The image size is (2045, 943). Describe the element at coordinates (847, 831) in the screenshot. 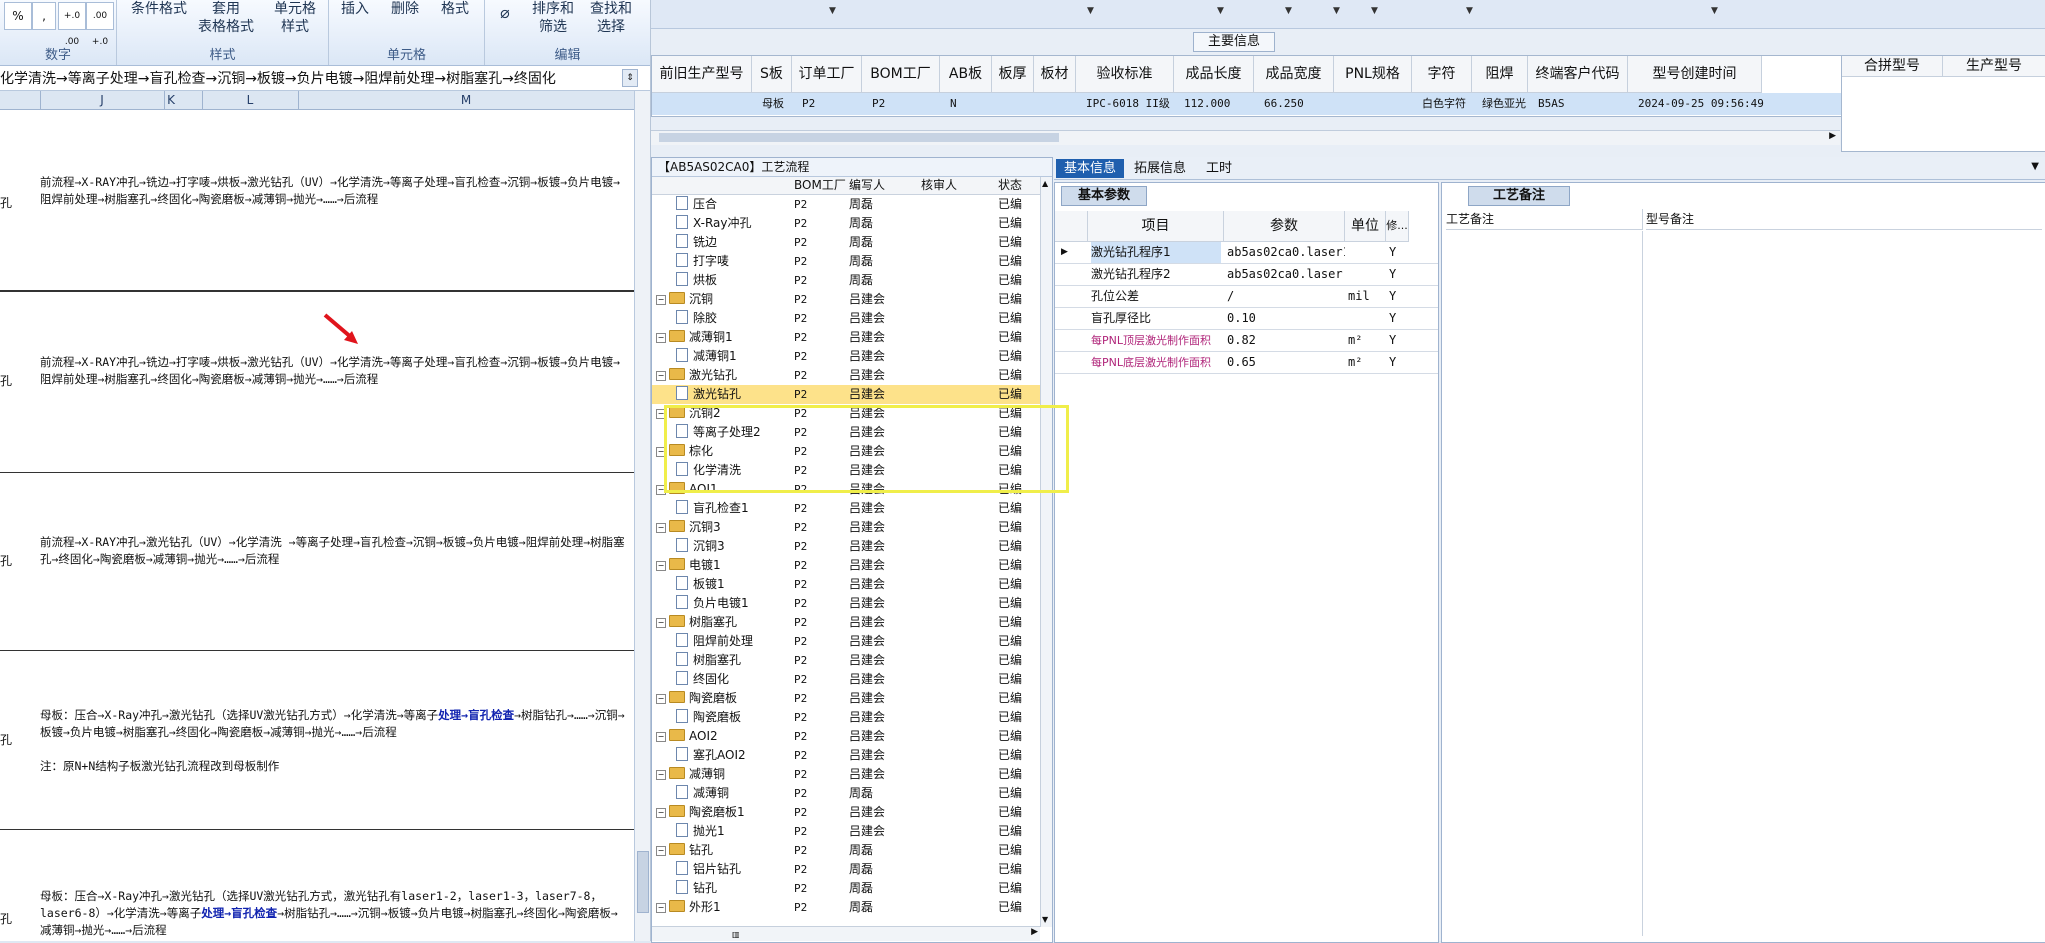

I see `tree-node-doc: 抛光1 P2 吕建会 已编` at that location.